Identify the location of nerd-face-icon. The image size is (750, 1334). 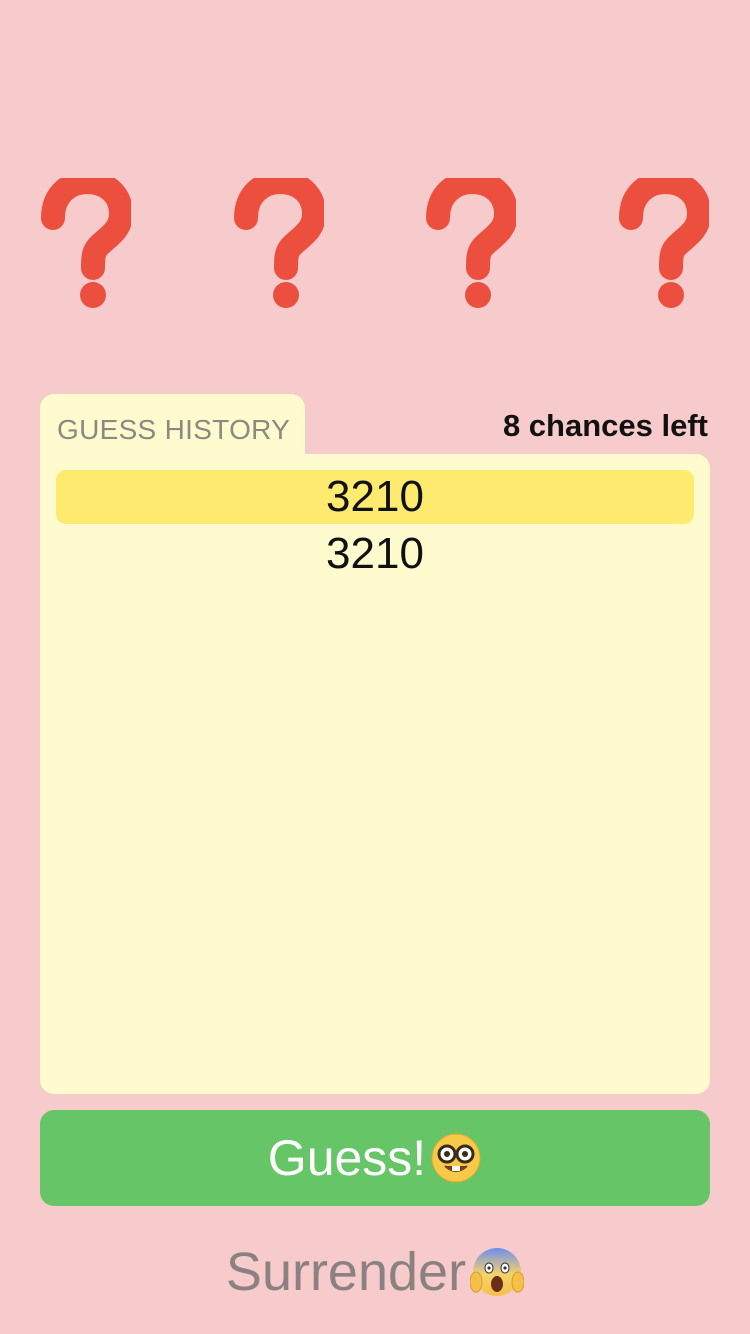
(456, 1158).